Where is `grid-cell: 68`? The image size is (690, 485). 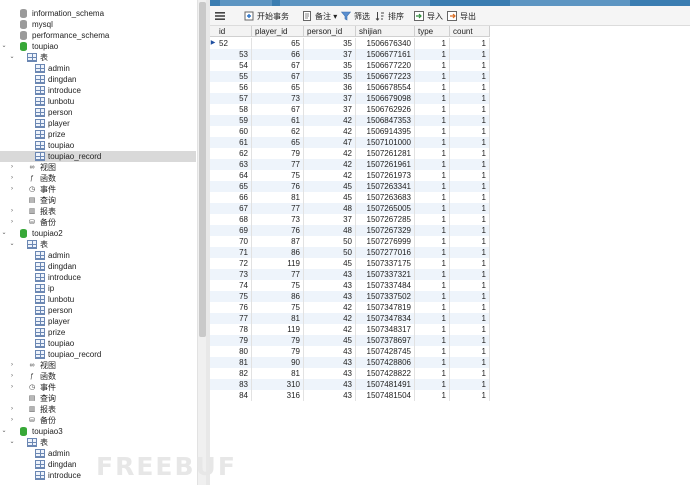 grid-cell: 68 is located at coordinates (234, 219).